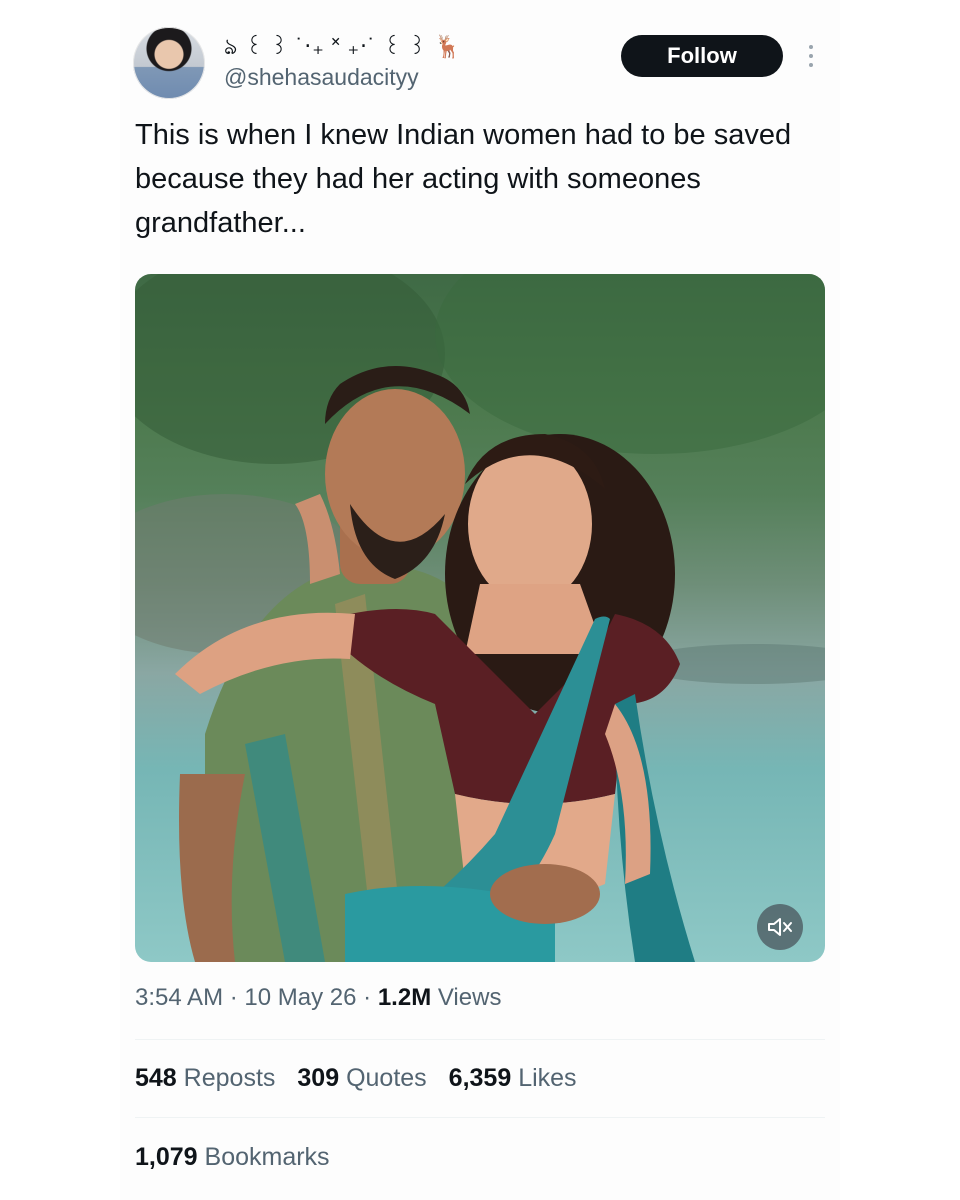 The height and width of the screenshot is (1200, 960). Describe the element at coordinates (469, 997) in the screenshot. I see `views-label: Views` at that location.